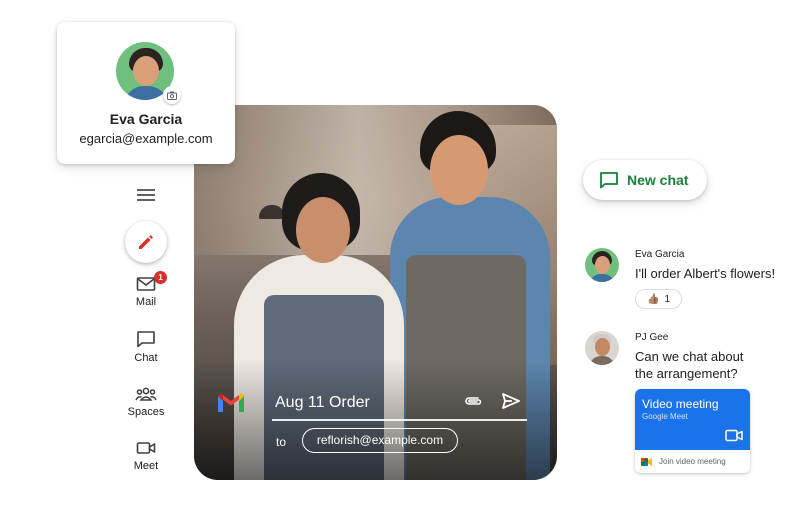  Describe the element at coordinates (160, 277) in the screenshot. I see `unread-badge: 1` at that location.